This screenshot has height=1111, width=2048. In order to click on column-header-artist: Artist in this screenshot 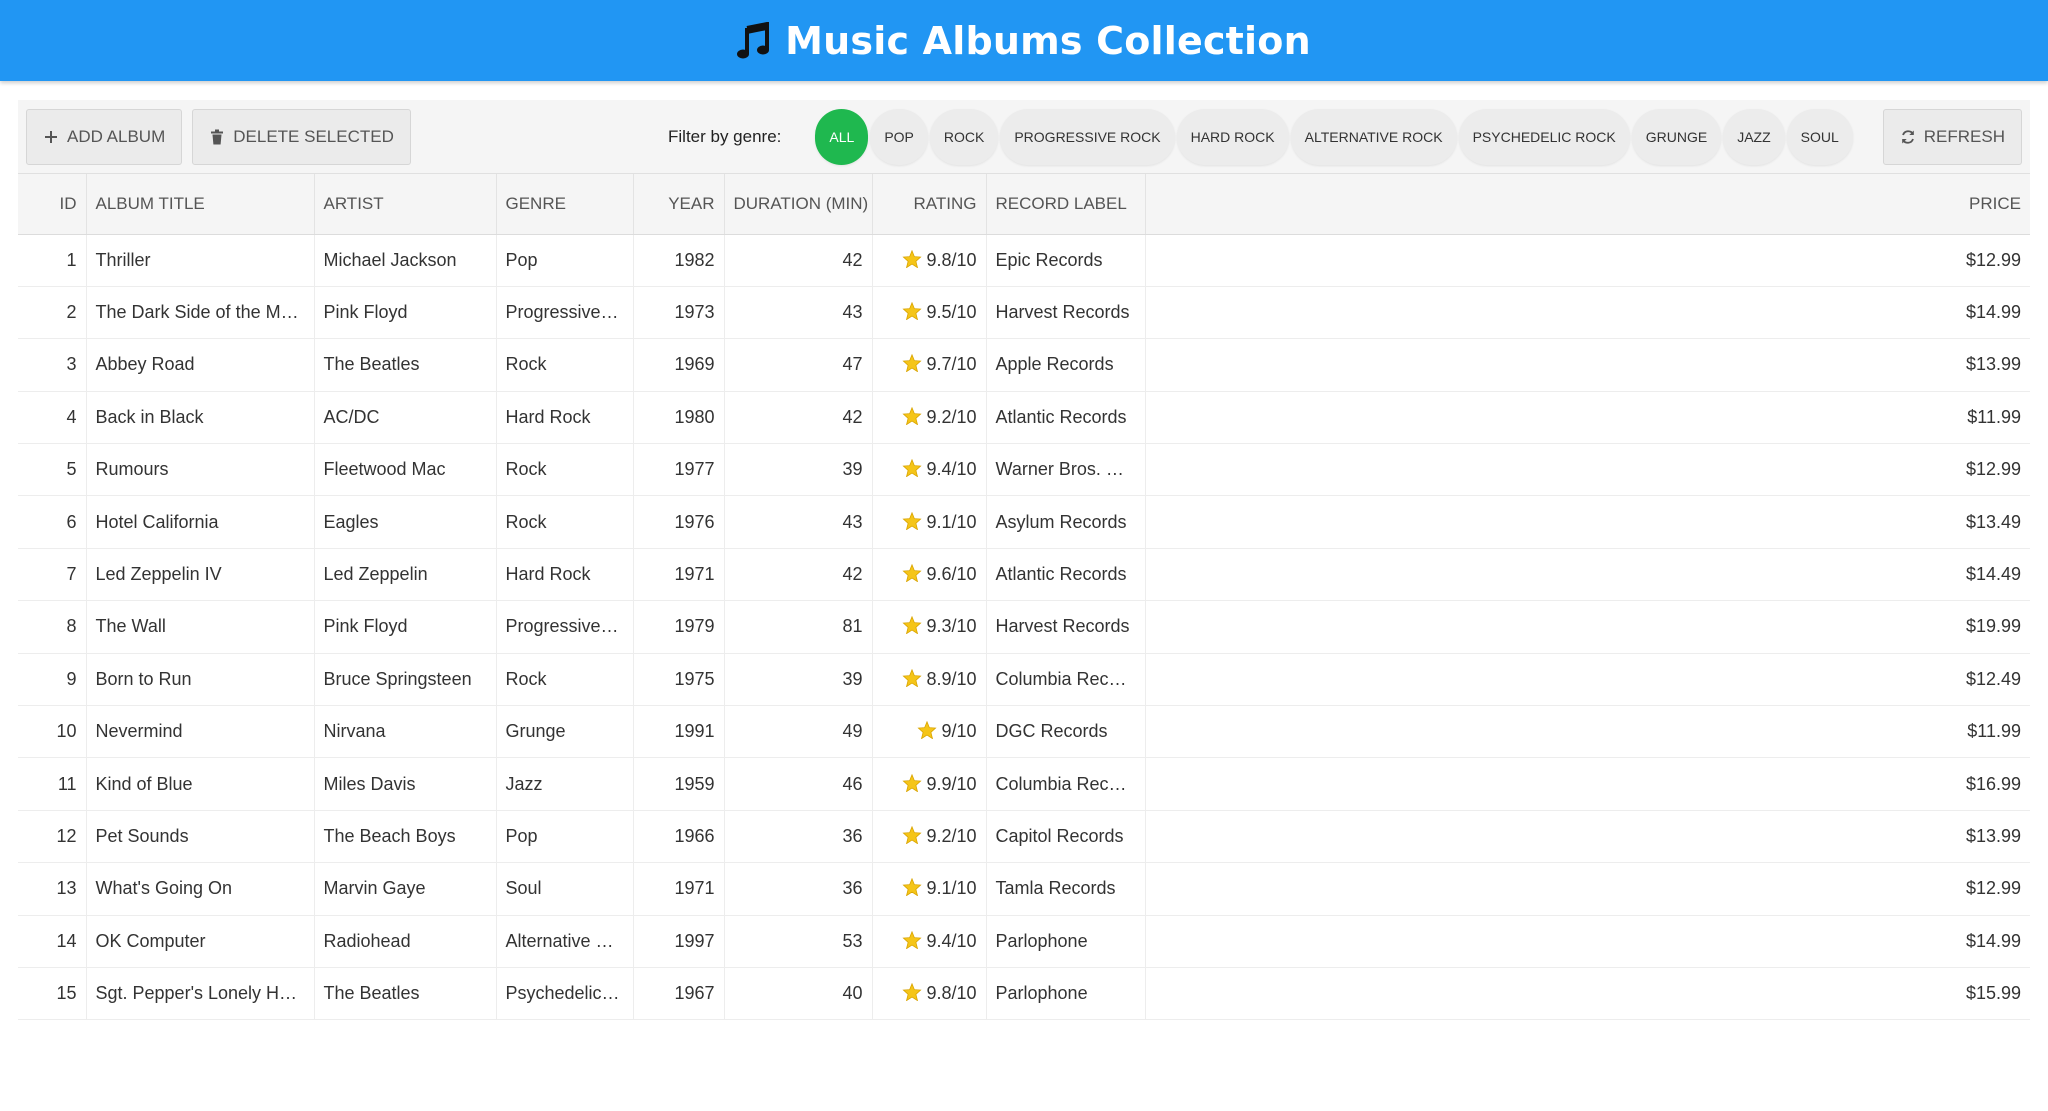, I will do `click(405, 204)`.